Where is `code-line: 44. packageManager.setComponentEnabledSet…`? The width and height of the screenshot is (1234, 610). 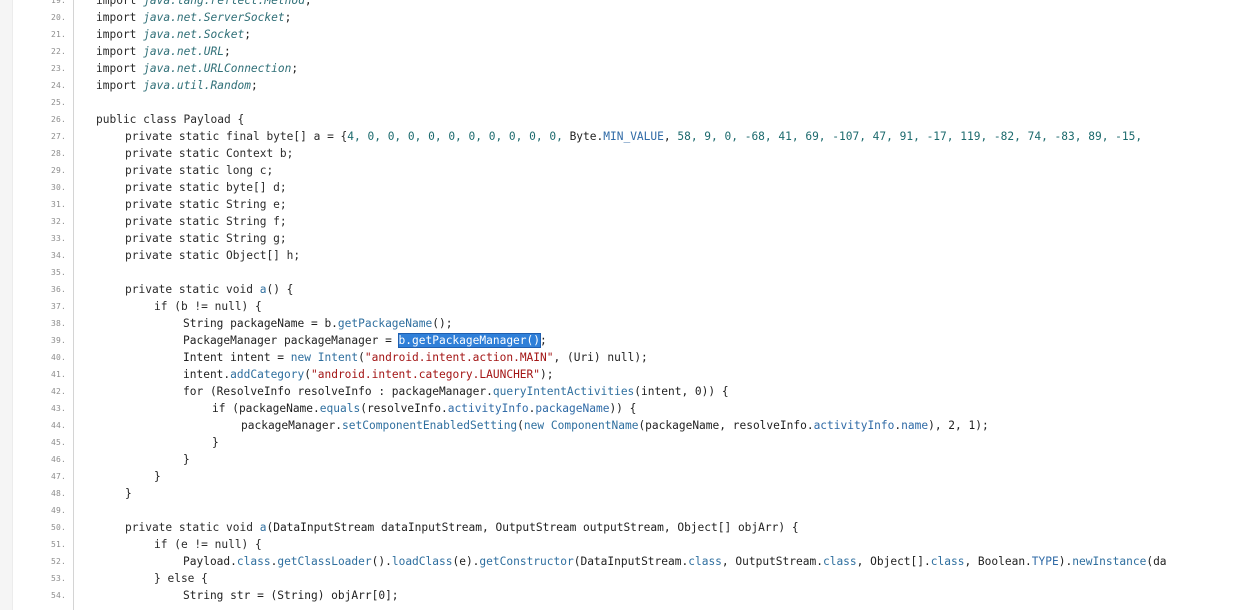
code-line: 44. packageManager.setComponentEnabledSet… is located at coordinates (617, 425).